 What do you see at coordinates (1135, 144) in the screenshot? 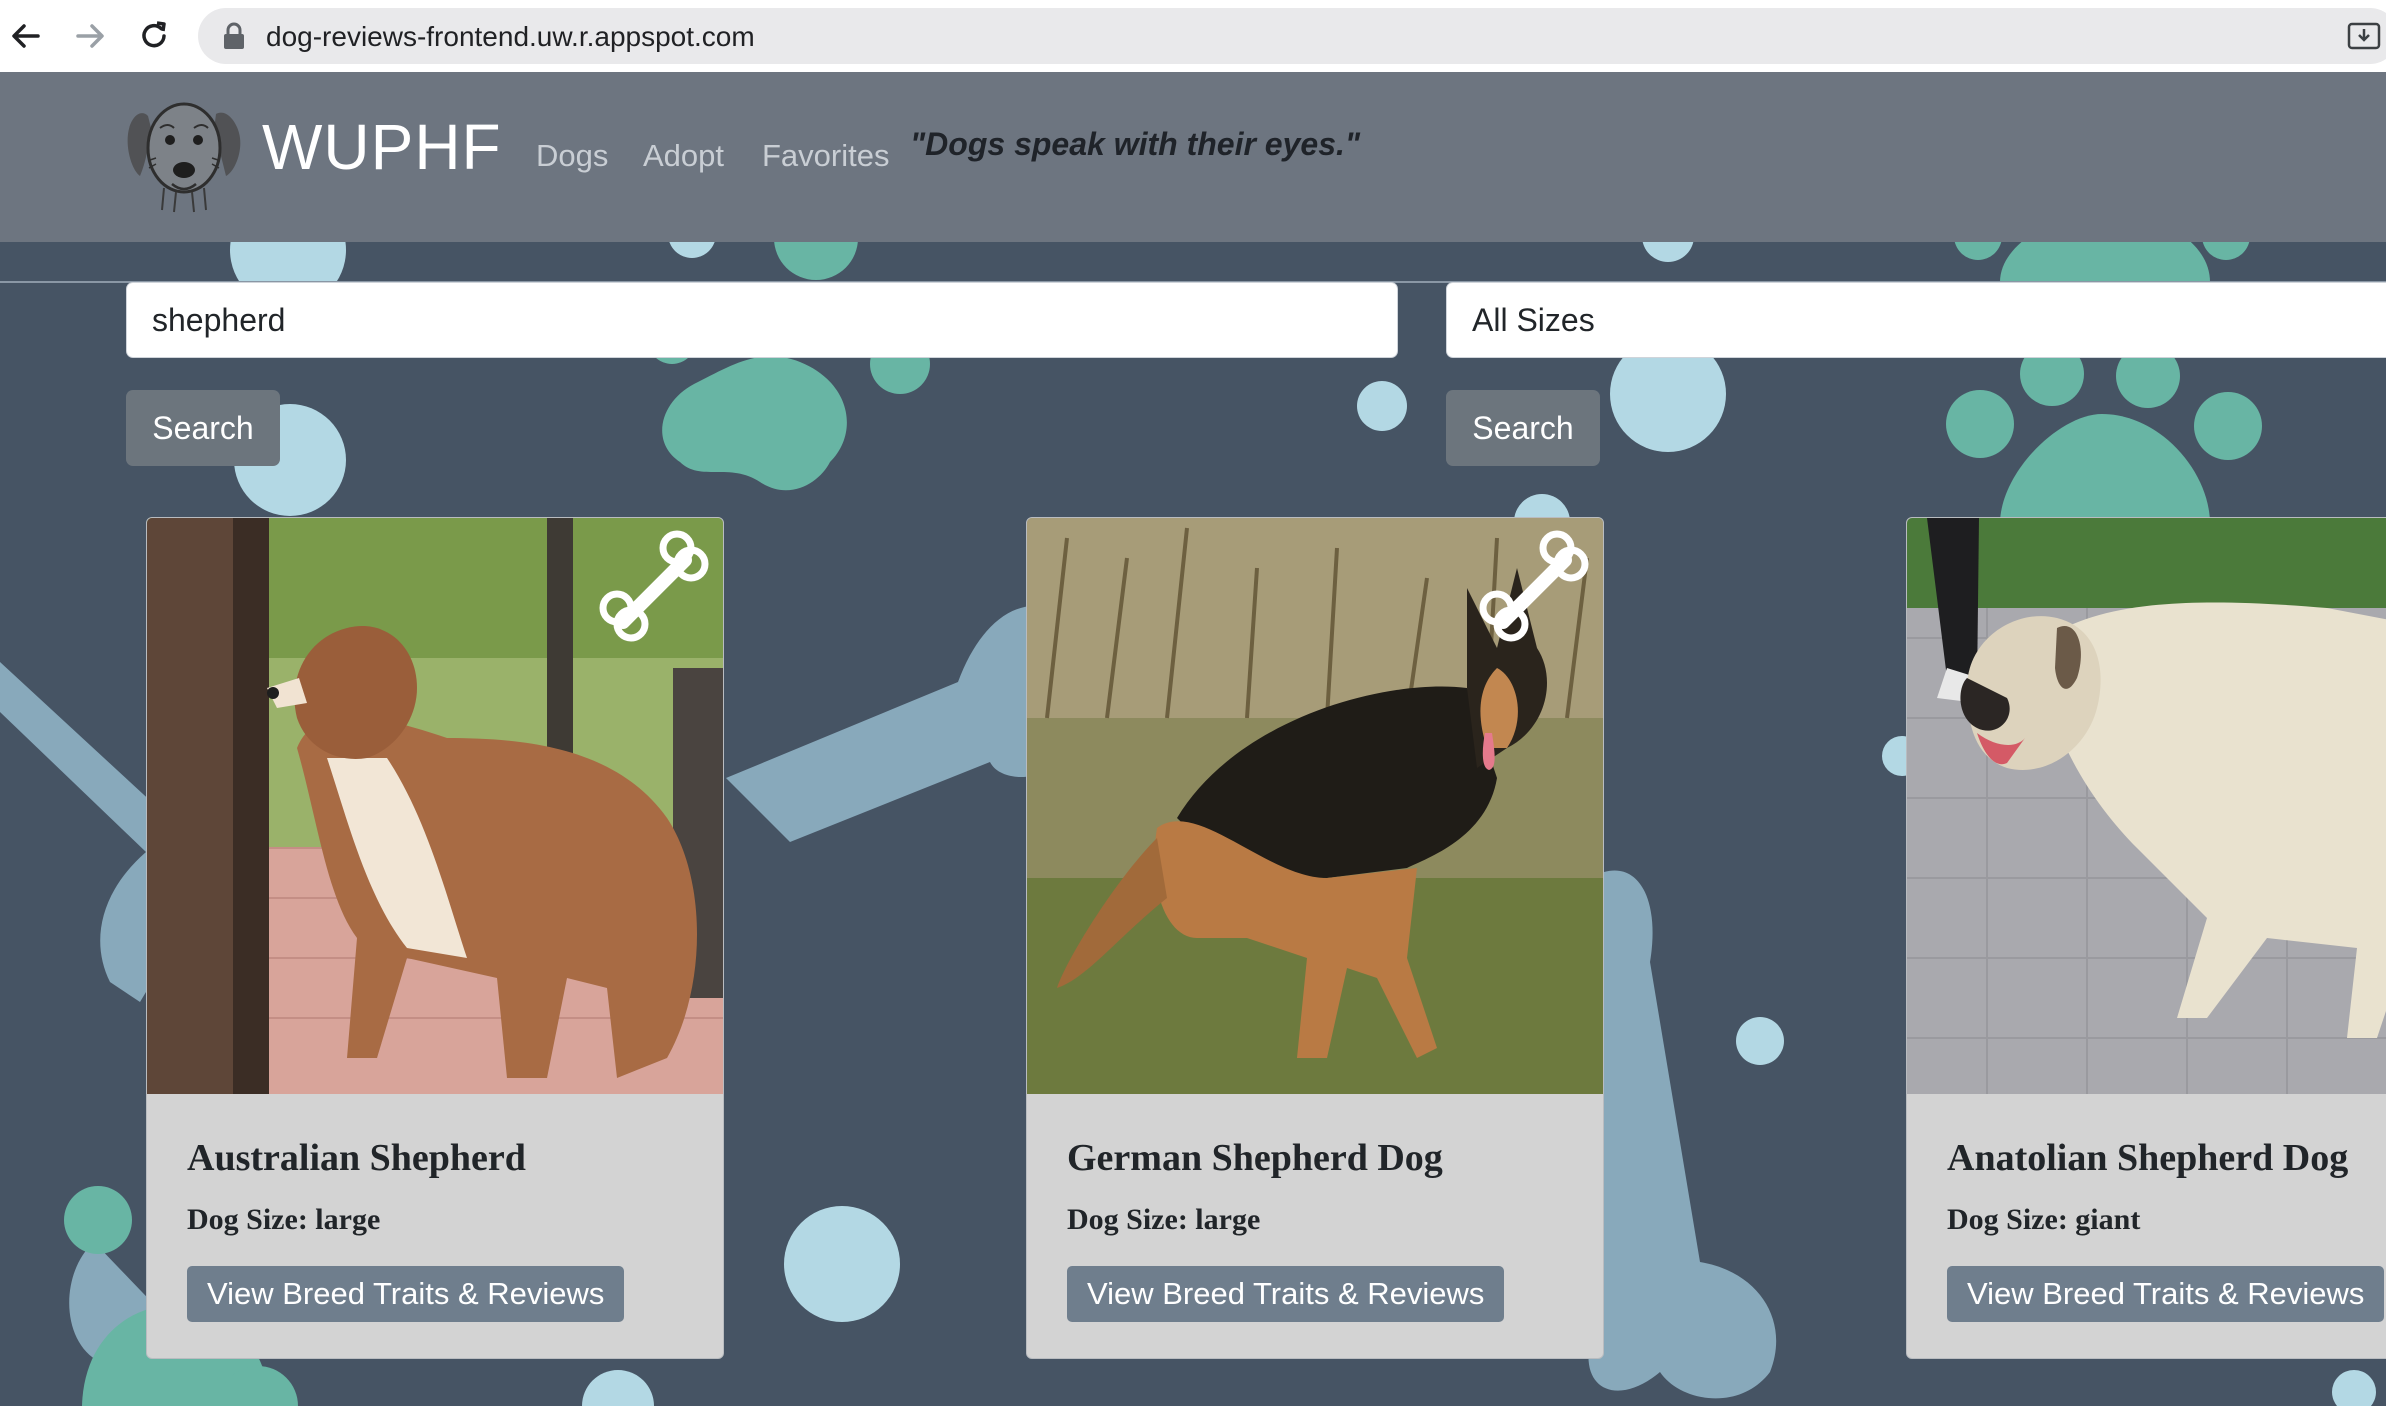
I see `tagline: "Dogs speak with their eyes."` at bounding box center [1135, 144].